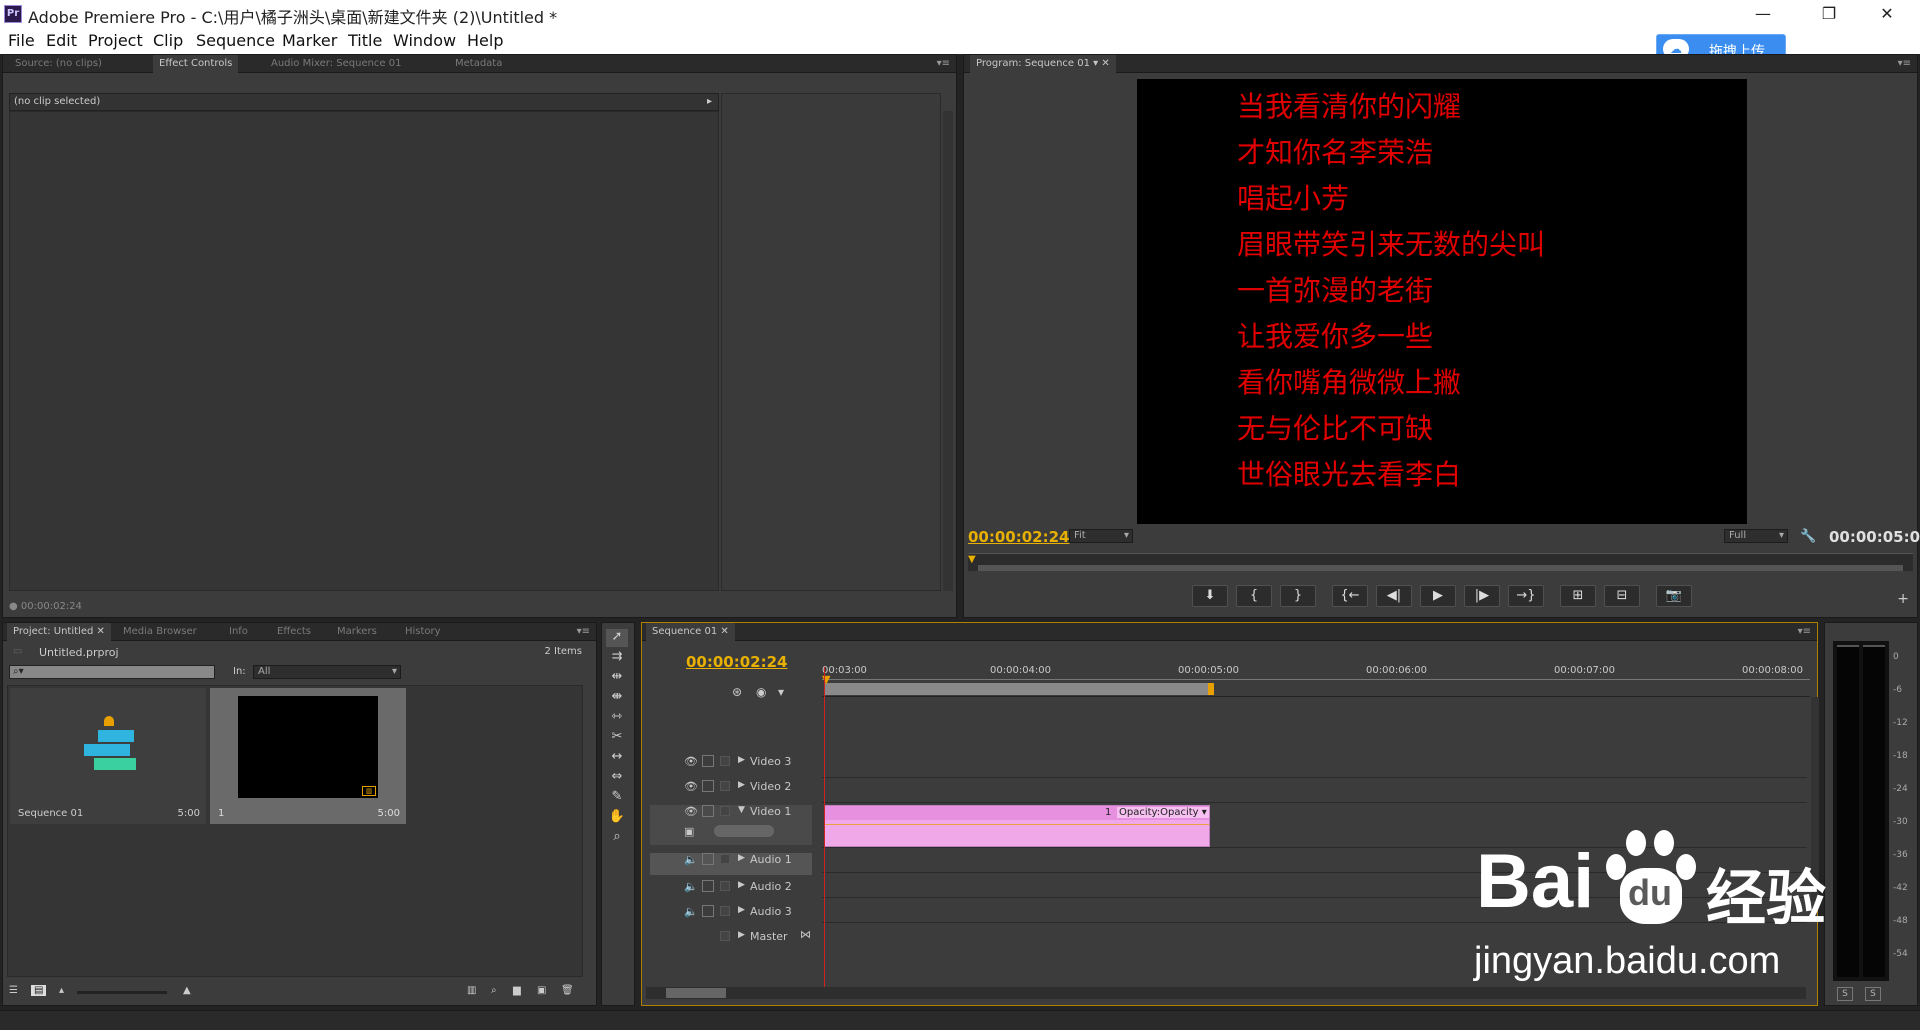  I want to click on solo-left-button: S, so click(1845, 994).